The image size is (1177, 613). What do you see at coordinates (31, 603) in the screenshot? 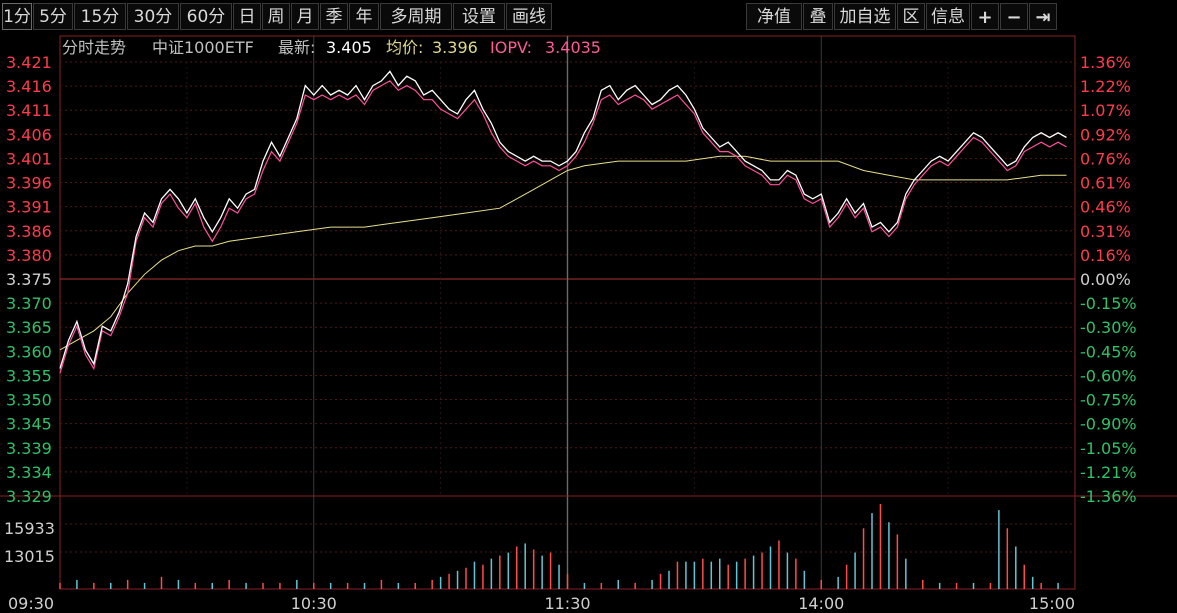
I see `time-label: 09:30` at bounding box center [31, 603].